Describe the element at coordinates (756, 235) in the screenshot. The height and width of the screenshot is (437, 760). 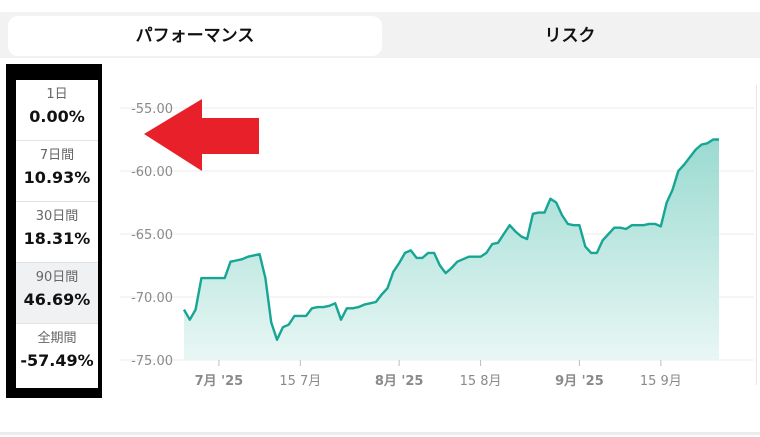
I see `chart-right-divider` at that location.